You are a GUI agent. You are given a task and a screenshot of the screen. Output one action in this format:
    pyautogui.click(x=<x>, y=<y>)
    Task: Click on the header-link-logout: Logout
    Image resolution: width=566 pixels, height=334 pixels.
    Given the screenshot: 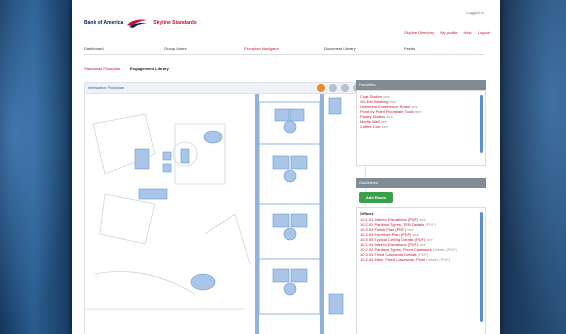 What is the action you would take?
    pyautogui.click(x=484, y=32)
    